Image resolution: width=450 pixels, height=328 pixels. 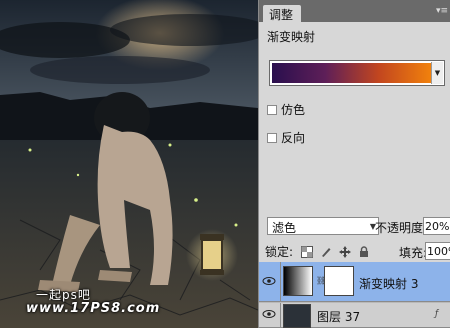 What do you see at coordinates (339, 281) in the screenshot?
I see `layer-mask-thumbnail` at bounding box center [339, 281].